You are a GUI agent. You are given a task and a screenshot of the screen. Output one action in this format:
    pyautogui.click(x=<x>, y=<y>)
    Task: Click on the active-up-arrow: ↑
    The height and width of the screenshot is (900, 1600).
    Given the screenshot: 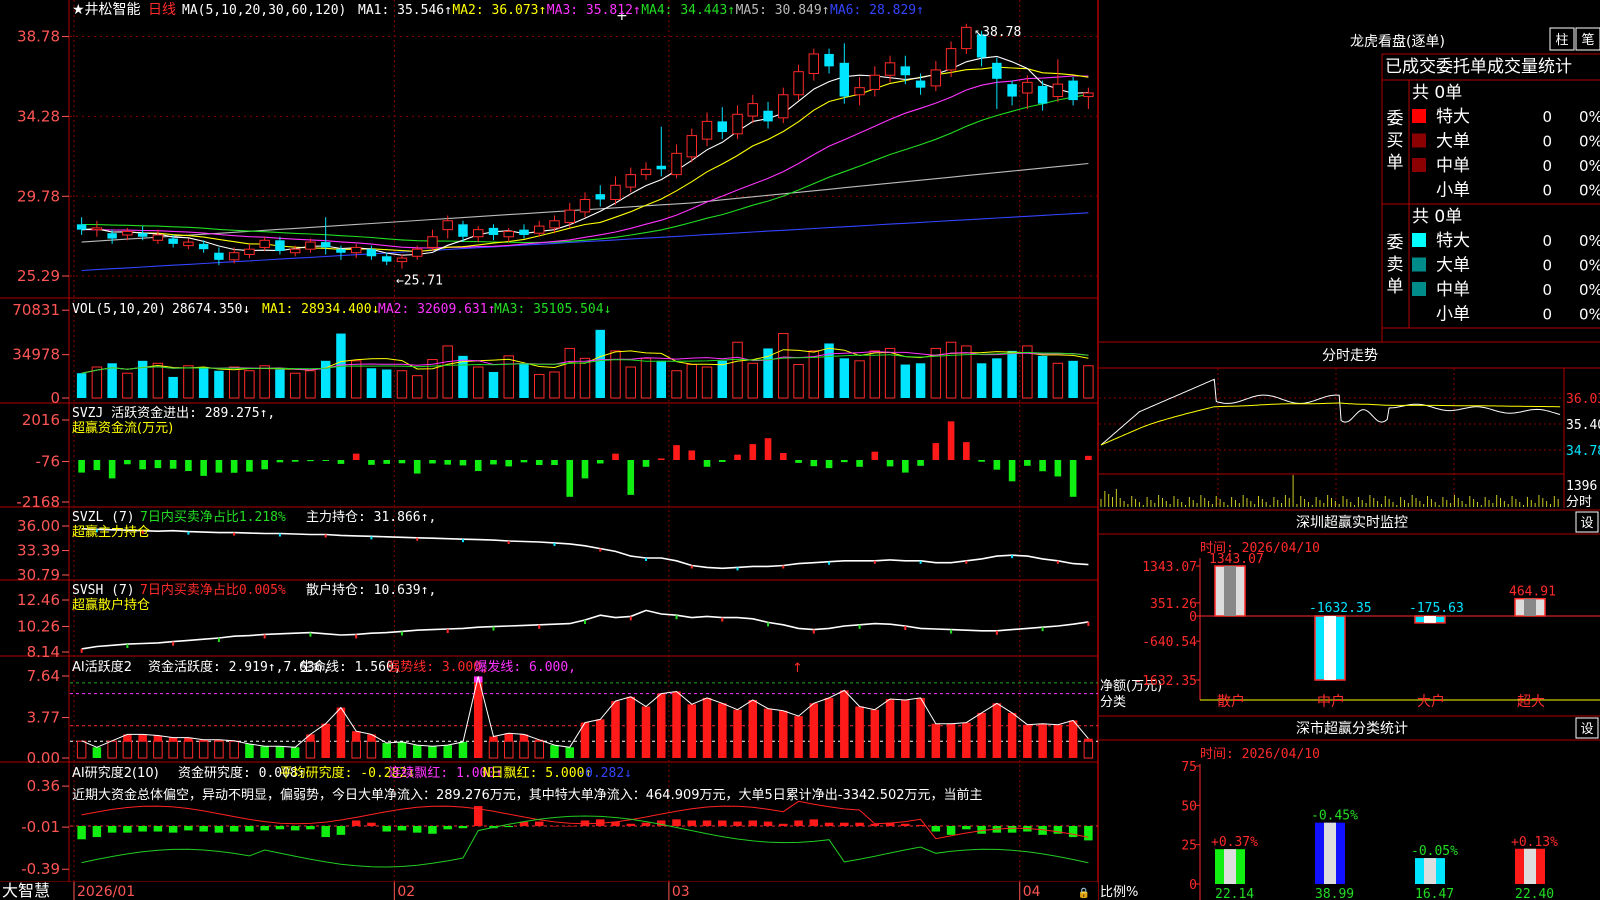 What is the action you would take?
    pyautogui.click(x=797, y=668)
    